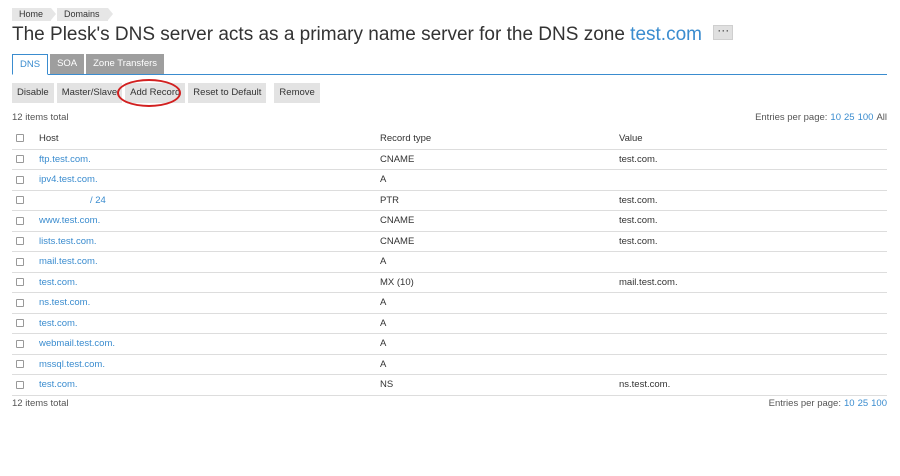 The width and height of the screenshot is (900, 476). Describe the element at coordinates (666, 34) in the screenshot. I see `zone-name-link: test.com` at that location.